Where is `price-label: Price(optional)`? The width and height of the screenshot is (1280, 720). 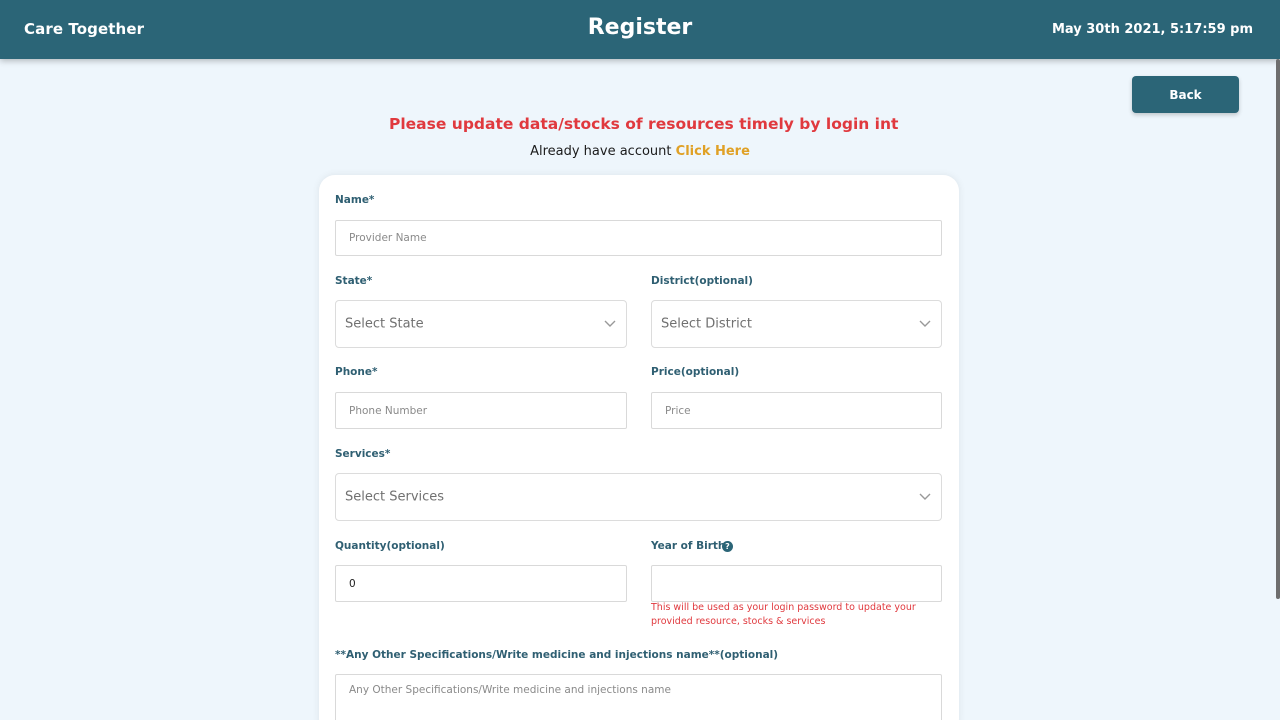
price-label: Price(optional) is located at coordinates (695, 372).